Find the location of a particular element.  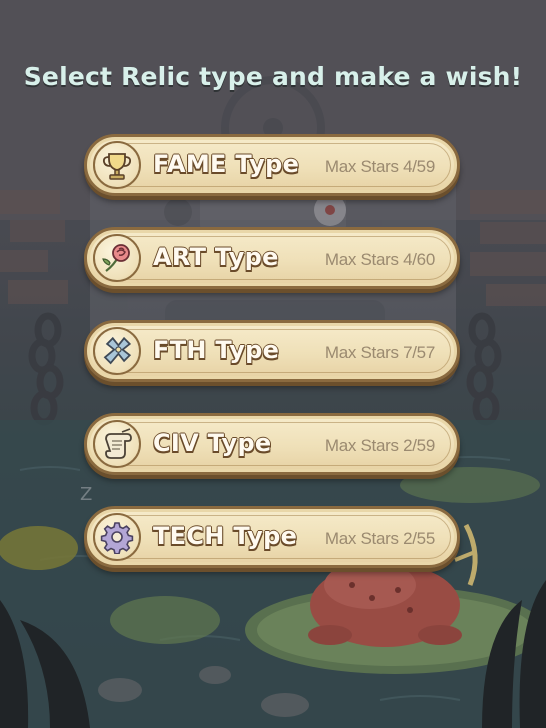

relic-button-fth: FTH Type Max Stars 7/57 is located at coordinates (272, 351).